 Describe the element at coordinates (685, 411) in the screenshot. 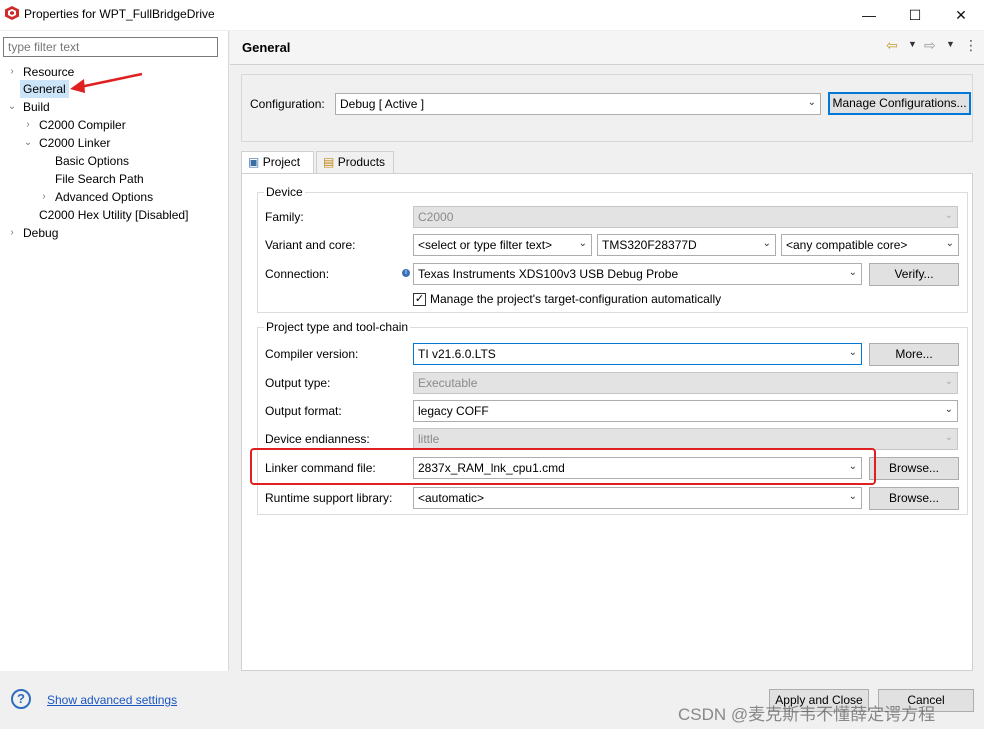

I see `output-format-select: legacy COFF ⌄` at that location.